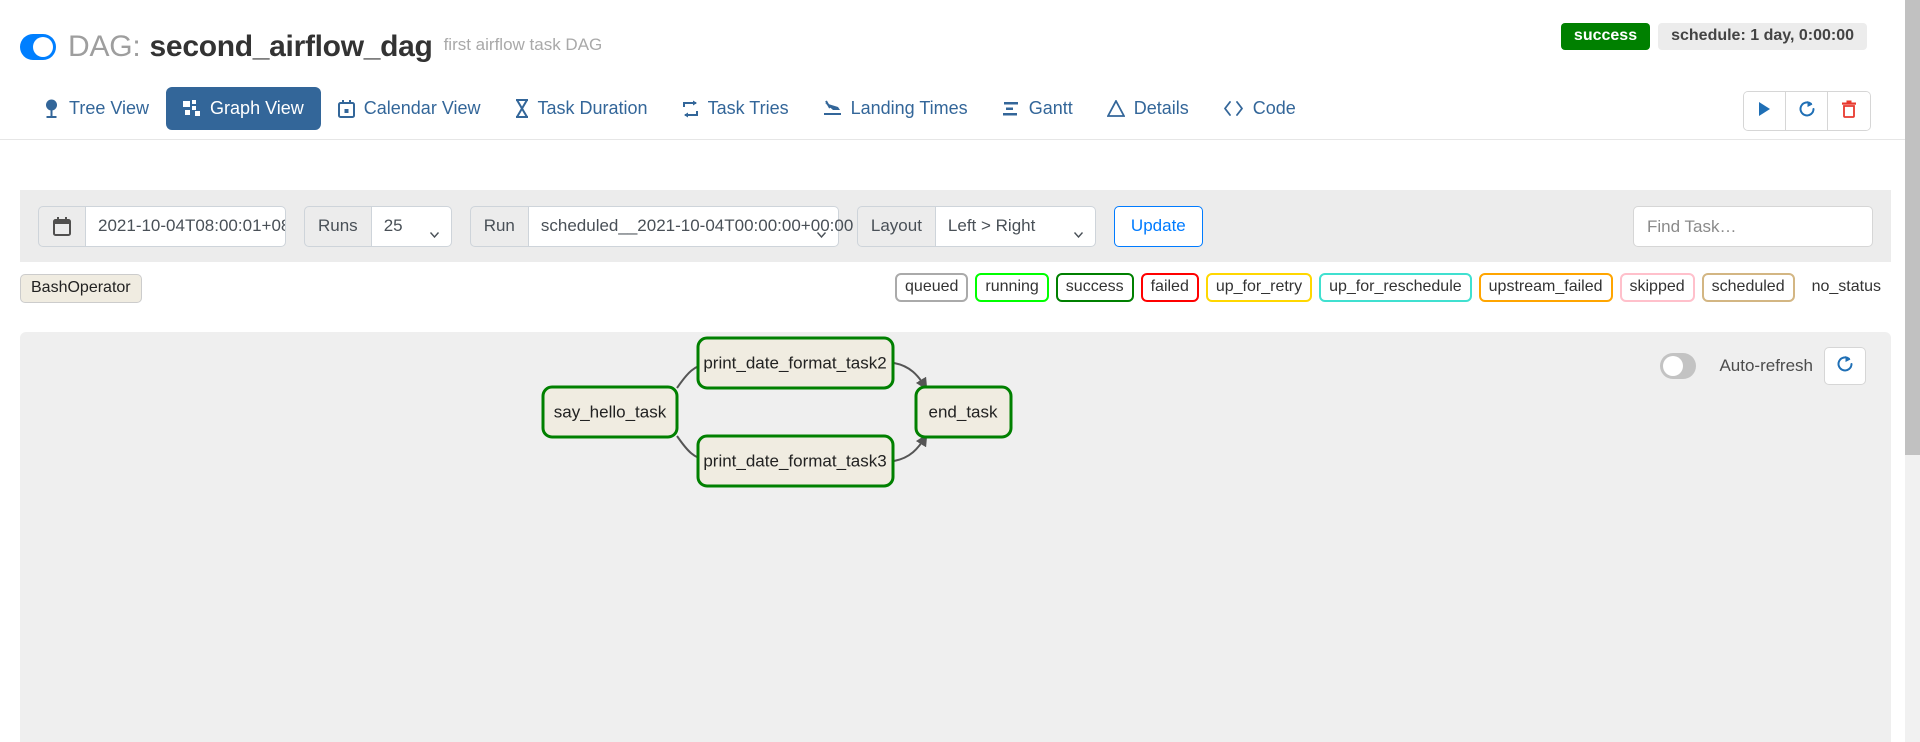 The height and width of the screenshot is (742, 1920). I want to click on tab-task-tries: Task Tries, so click(735, 108).